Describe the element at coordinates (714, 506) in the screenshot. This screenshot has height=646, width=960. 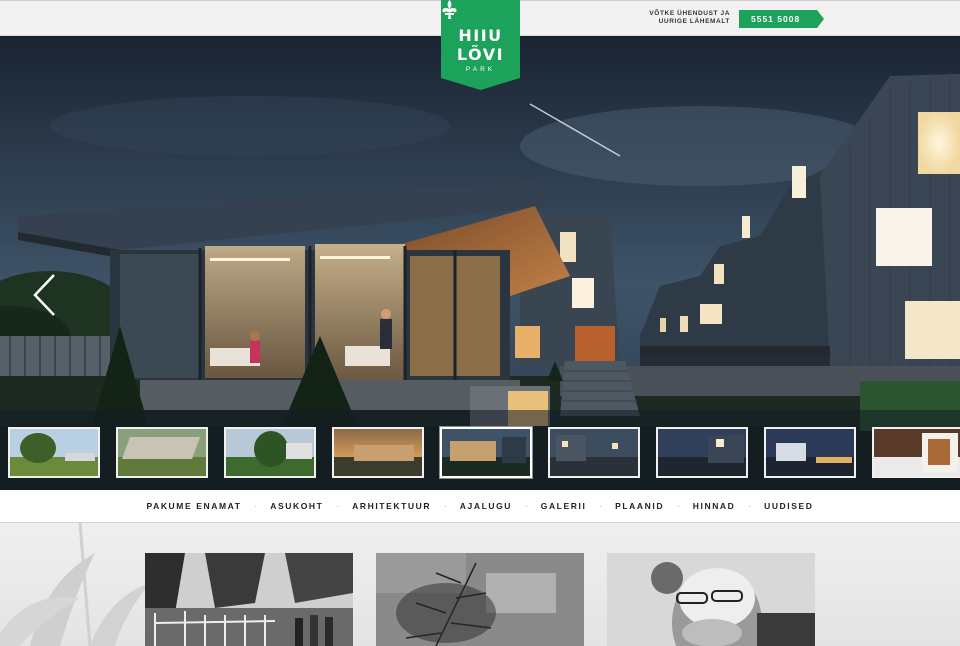
I see `nav-item-hinnad: HINNAD` at that location.